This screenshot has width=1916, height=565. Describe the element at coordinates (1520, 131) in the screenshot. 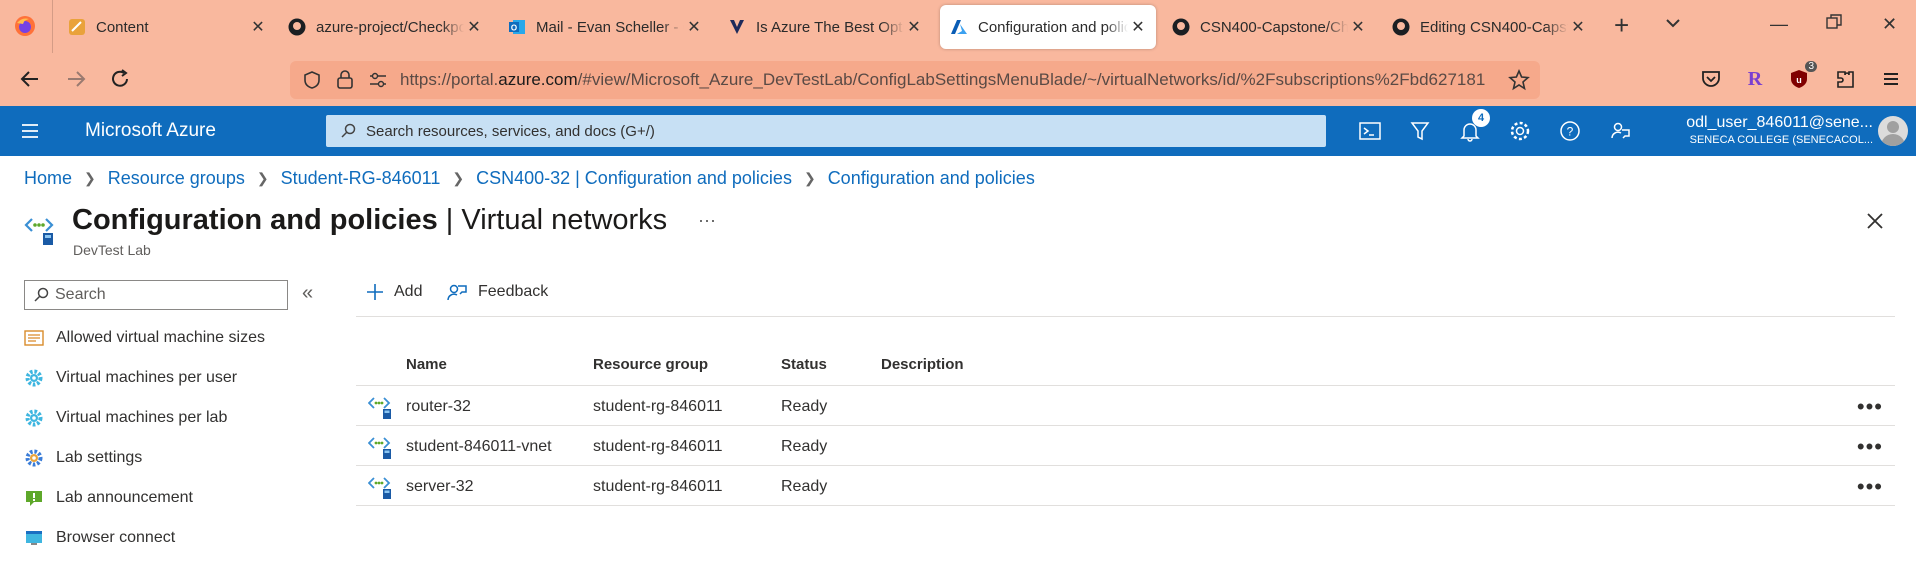

I see `settings-gear-icon` at that location.